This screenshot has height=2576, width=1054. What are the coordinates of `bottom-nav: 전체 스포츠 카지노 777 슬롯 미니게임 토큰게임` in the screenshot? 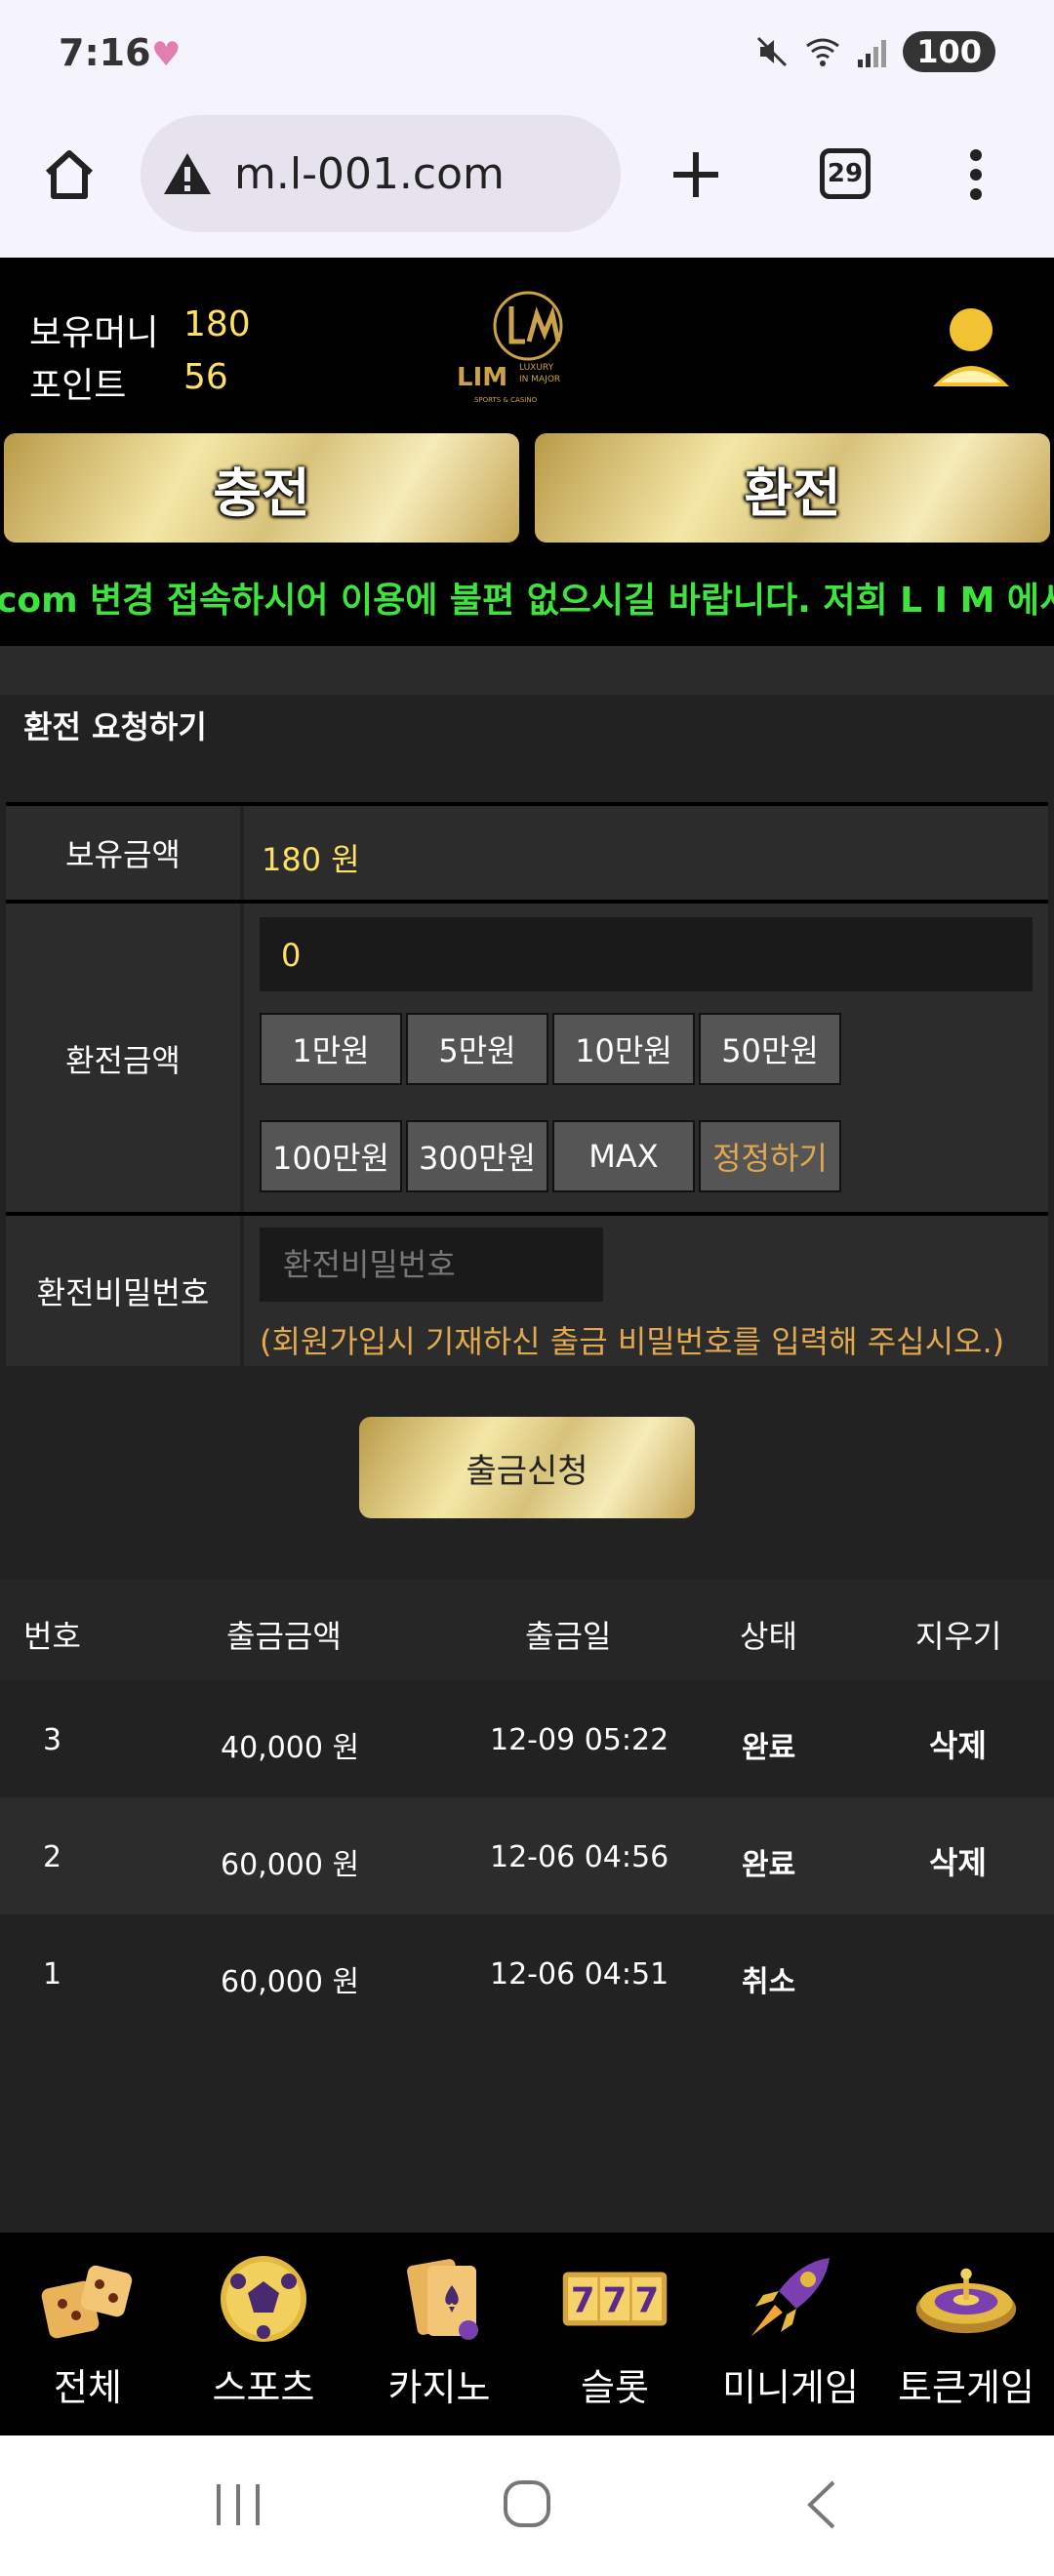 It's located at (527, 2334).